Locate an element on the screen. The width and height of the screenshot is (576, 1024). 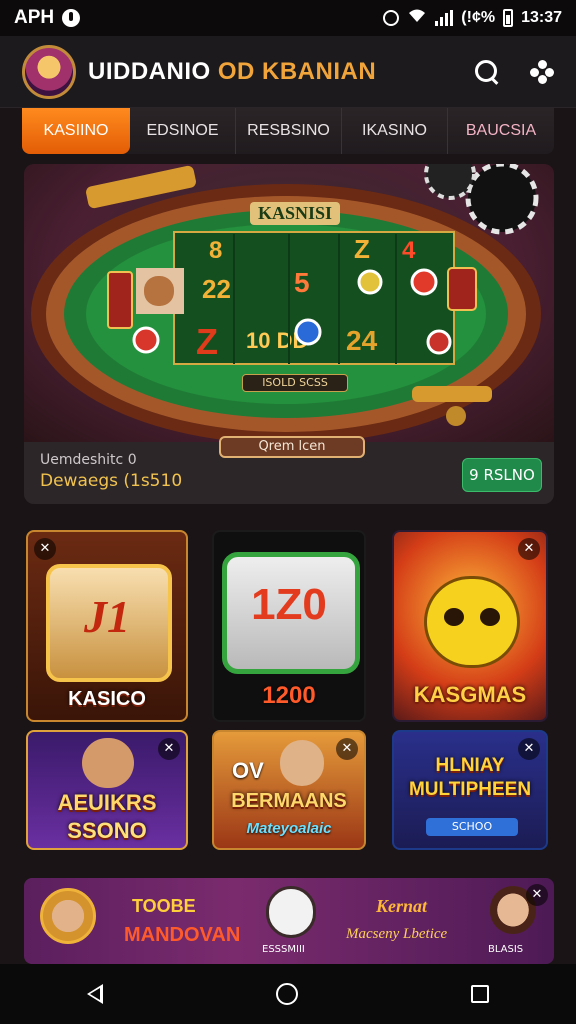
svg-text: 5 is located at coordinates (302, 282).